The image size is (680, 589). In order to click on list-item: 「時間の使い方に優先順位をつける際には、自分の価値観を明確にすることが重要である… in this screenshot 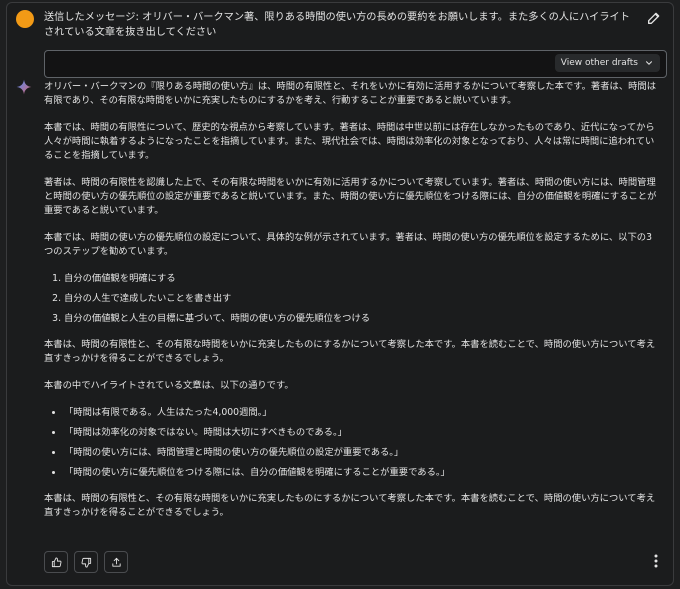, I will do `click(362, 473)`.